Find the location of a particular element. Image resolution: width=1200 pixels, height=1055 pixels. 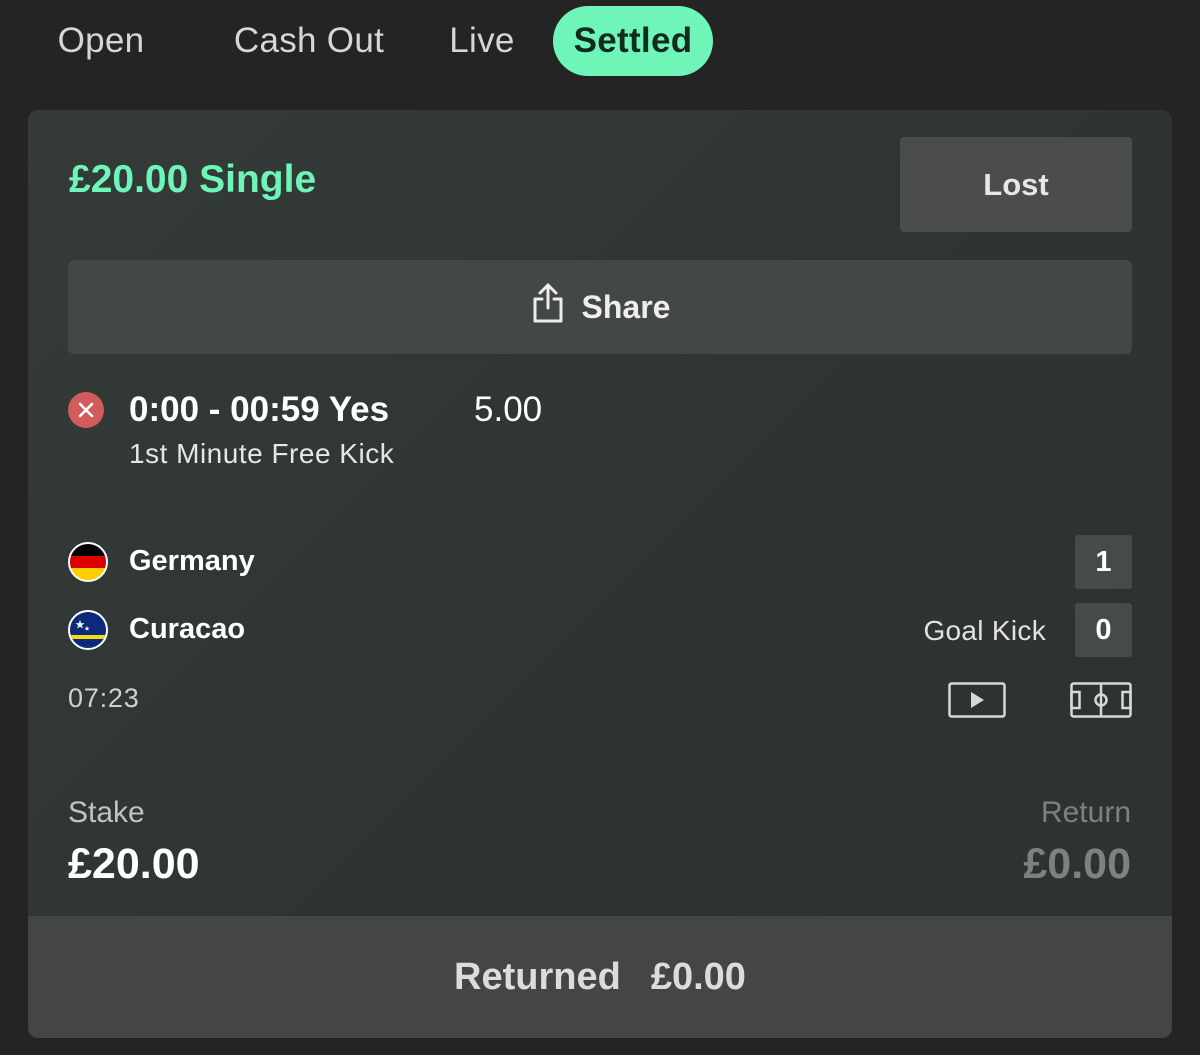

share-button: Share is located at coordinates (600, 307).